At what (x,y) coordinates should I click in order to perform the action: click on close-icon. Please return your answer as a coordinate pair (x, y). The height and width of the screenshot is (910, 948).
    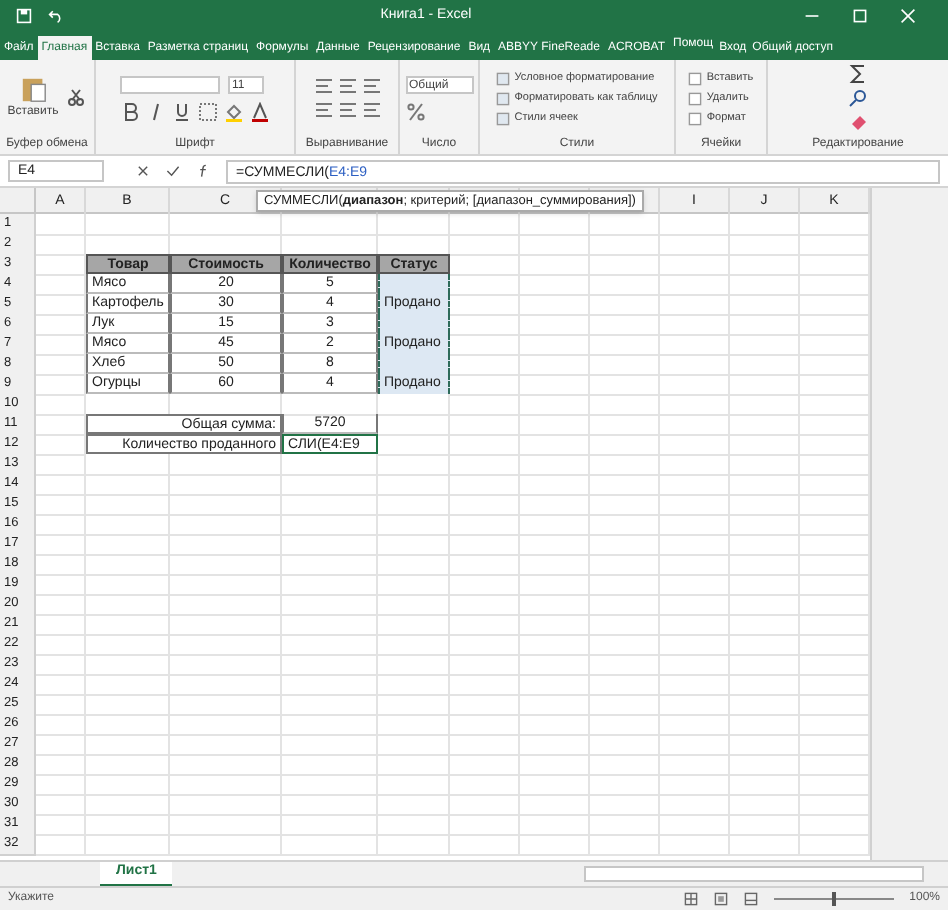
    Looking at the image, I should click on (908, 16).